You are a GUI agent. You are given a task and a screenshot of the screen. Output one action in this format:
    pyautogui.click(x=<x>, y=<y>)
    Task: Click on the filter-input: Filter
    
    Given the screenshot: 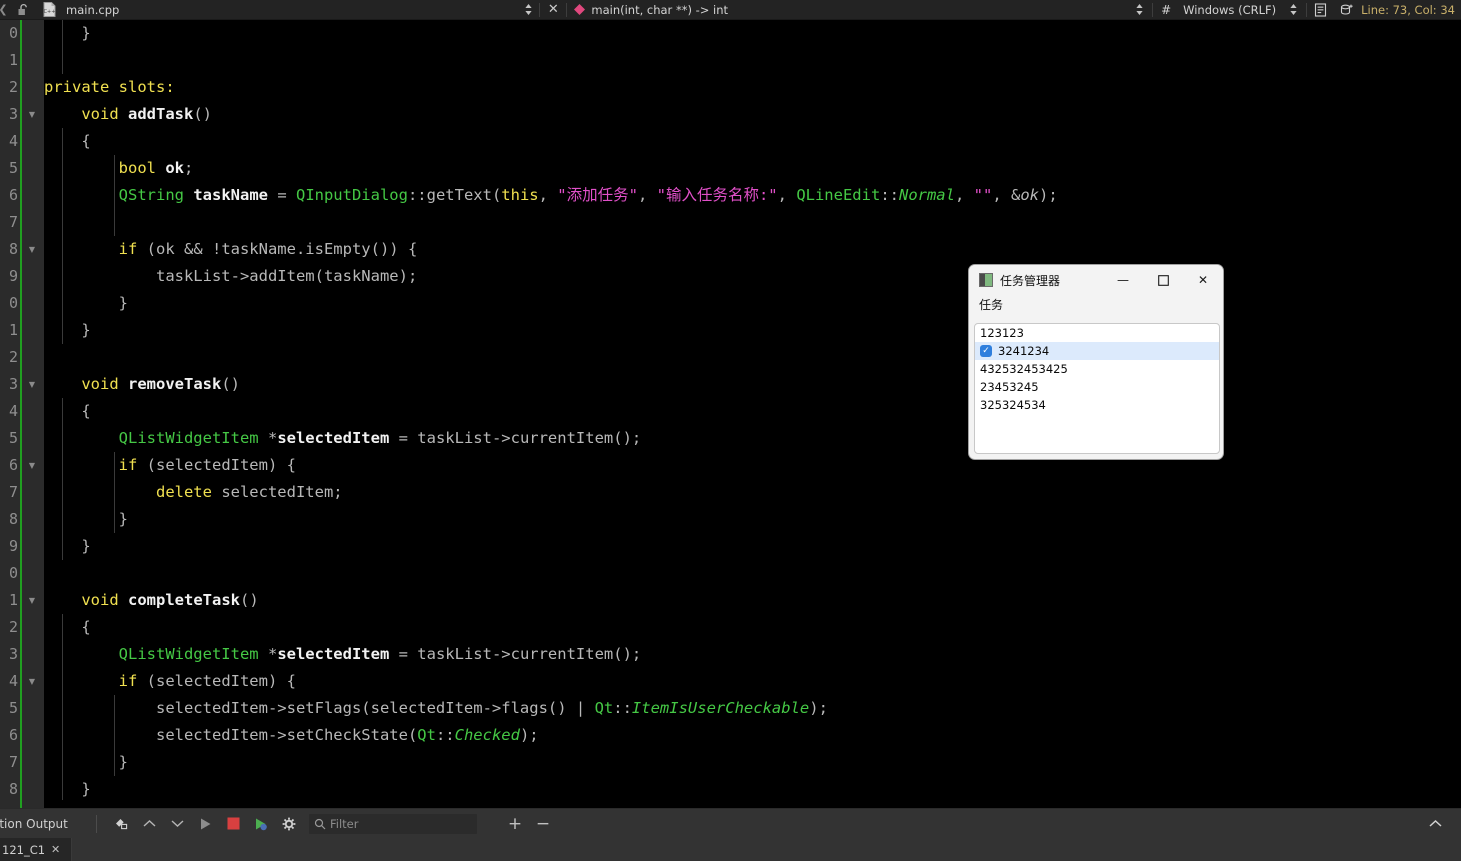 What is the action you would take?
    pyautogui.click(x=393, y=823)
    